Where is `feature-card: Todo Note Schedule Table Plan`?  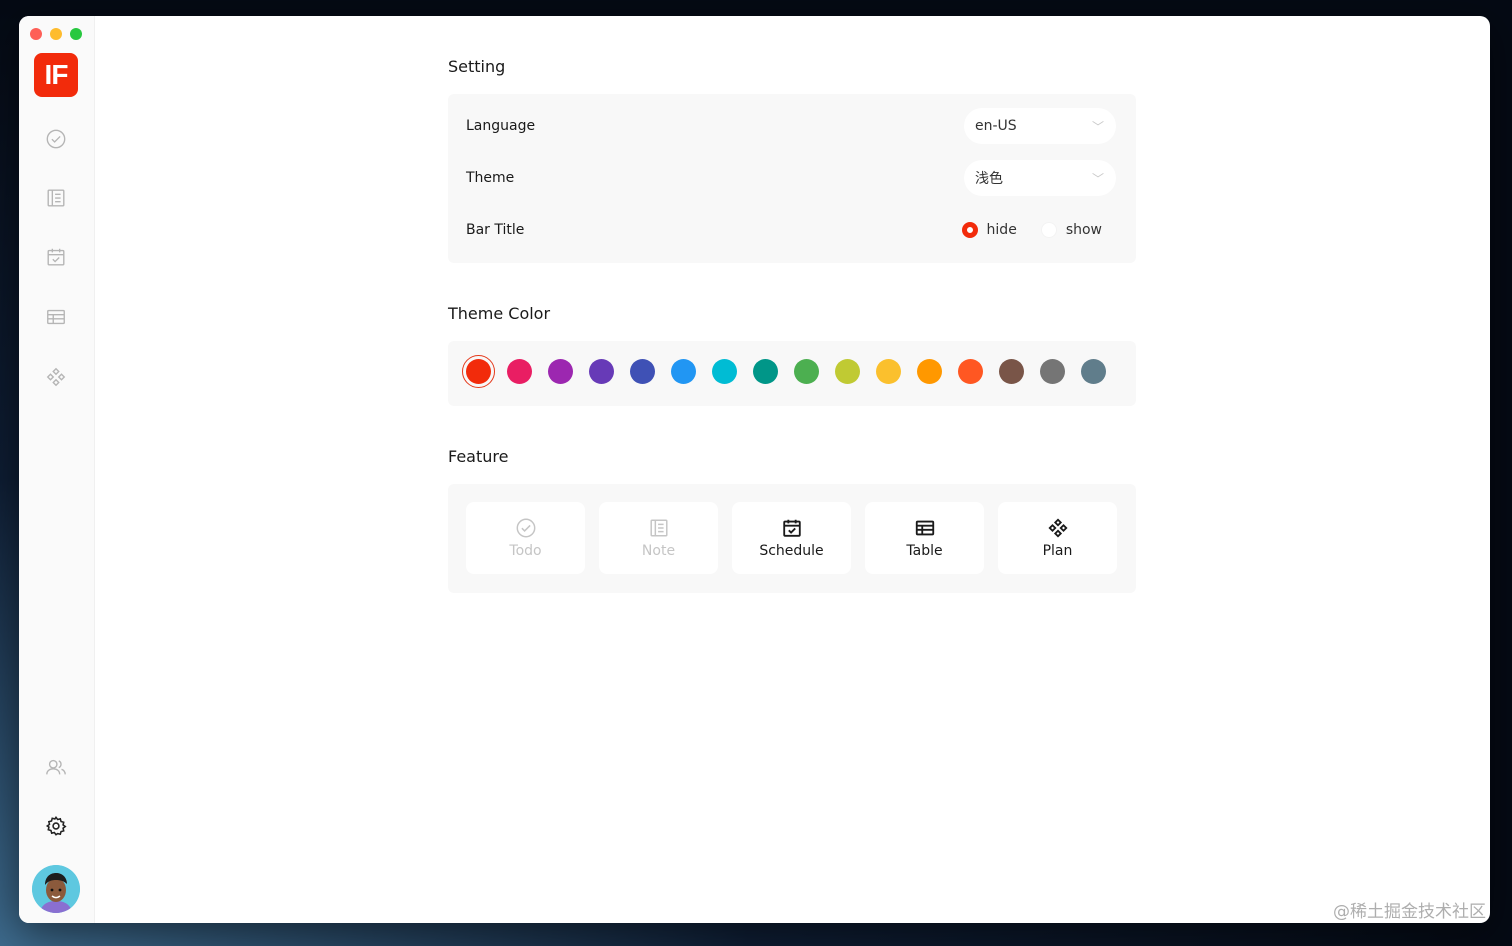 feature-card: Todo Note Schedule Table Plan is located at coordinates (792, 538).